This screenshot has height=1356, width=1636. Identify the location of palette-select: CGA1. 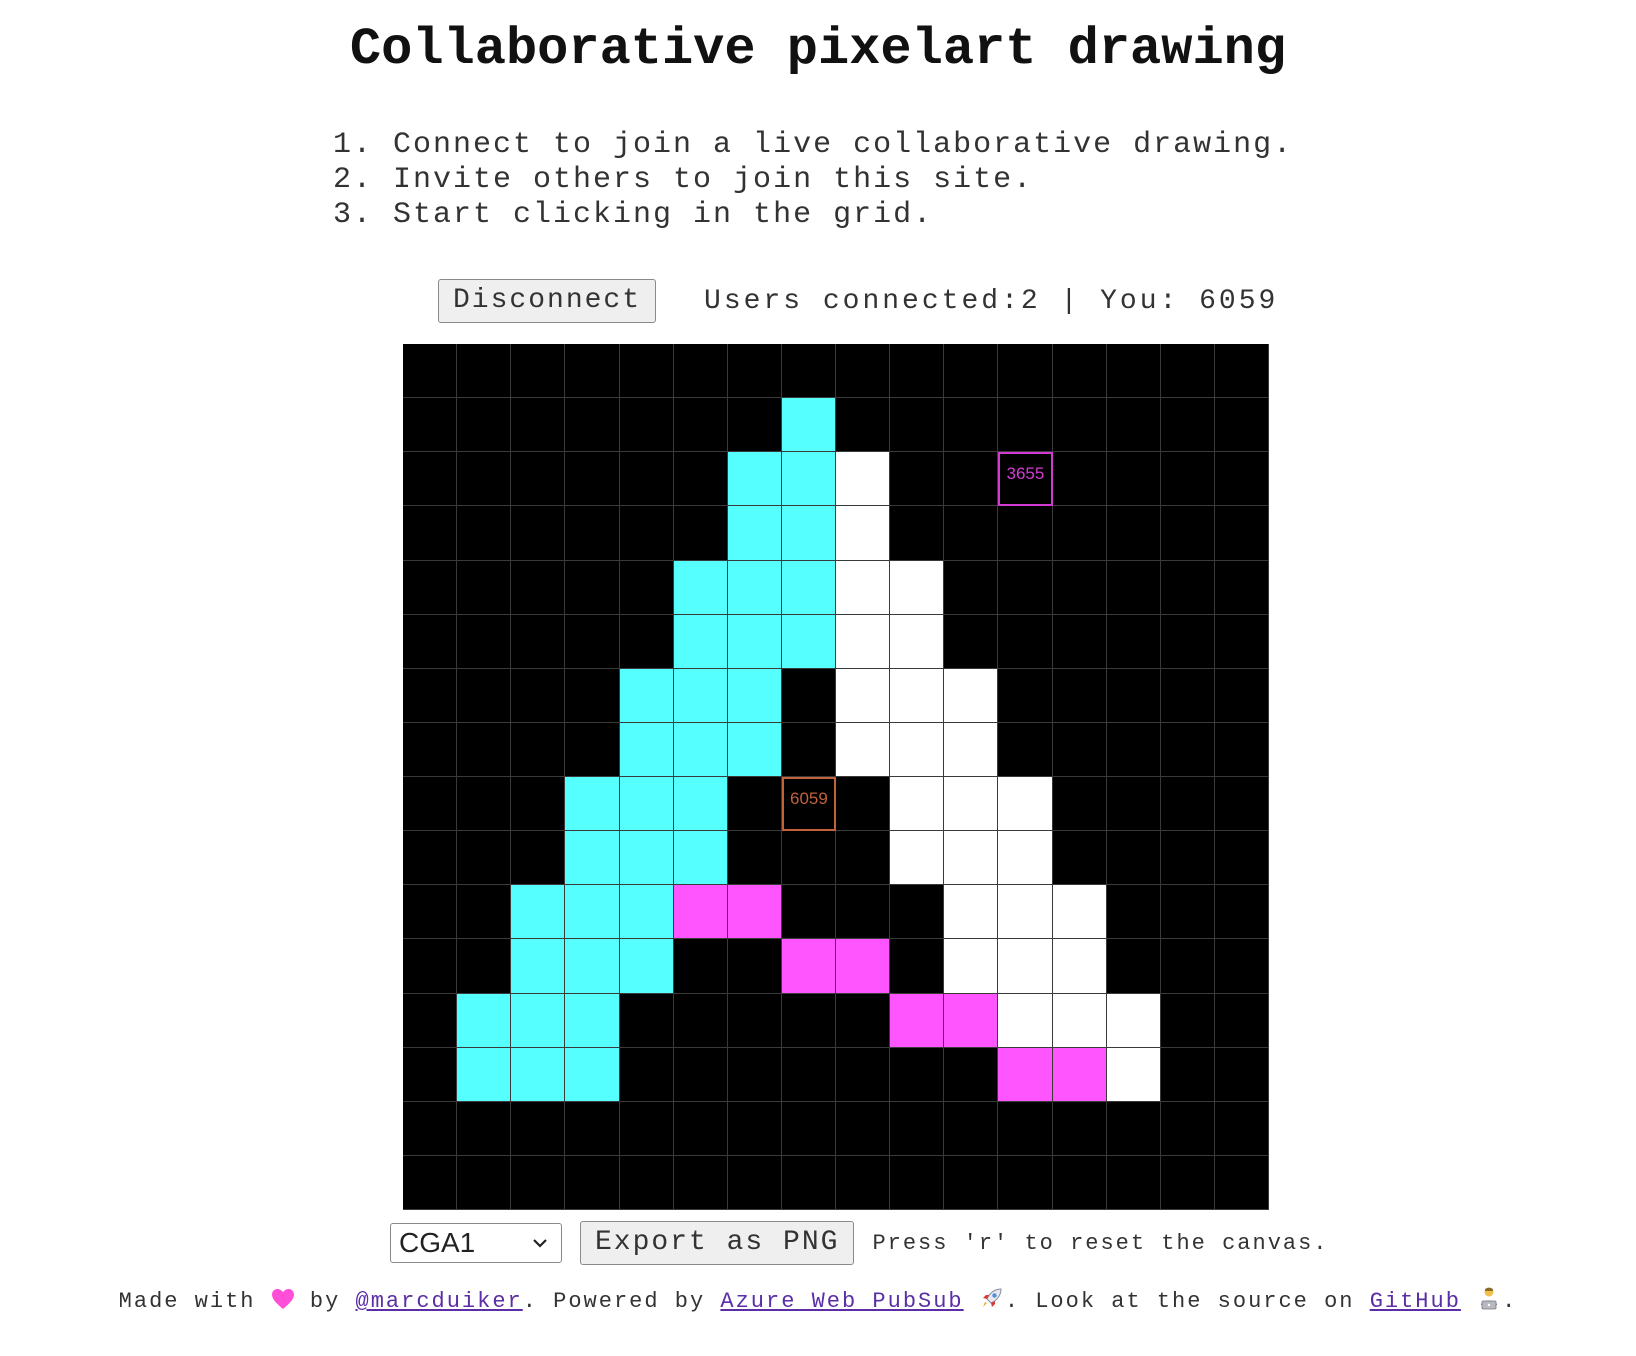
(476, 1243).